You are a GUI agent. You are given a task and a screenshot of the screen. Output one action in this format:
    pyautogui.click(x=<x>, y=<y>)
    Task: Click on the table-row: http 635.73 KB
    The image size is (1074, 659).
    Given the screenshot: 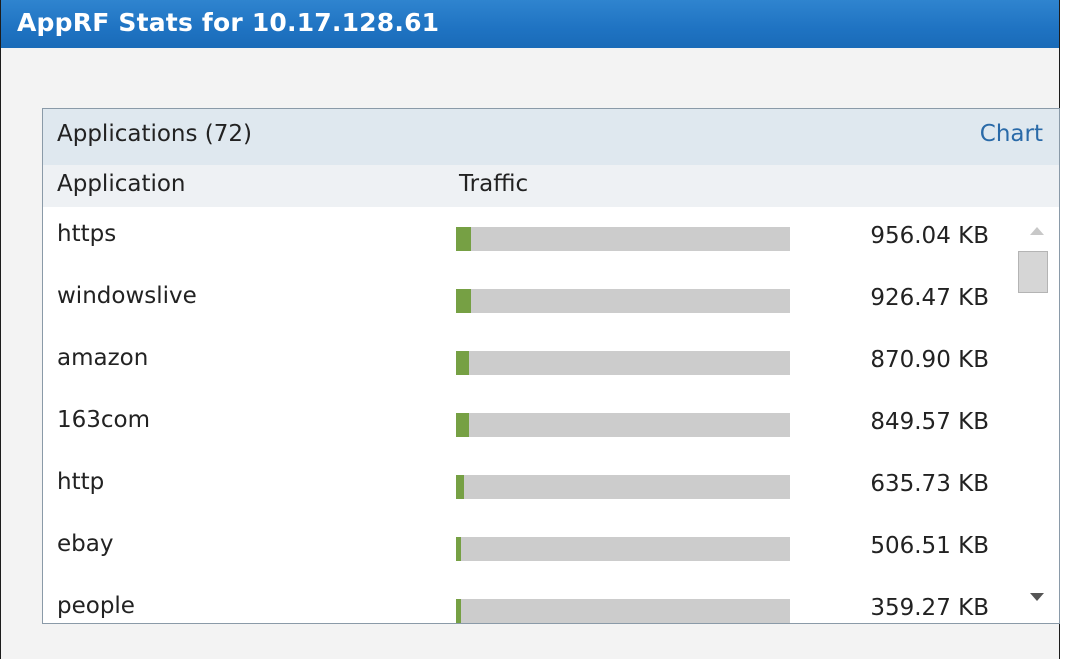 What is the action you would take?
    pyautogui.click(x=528, y=486)
    